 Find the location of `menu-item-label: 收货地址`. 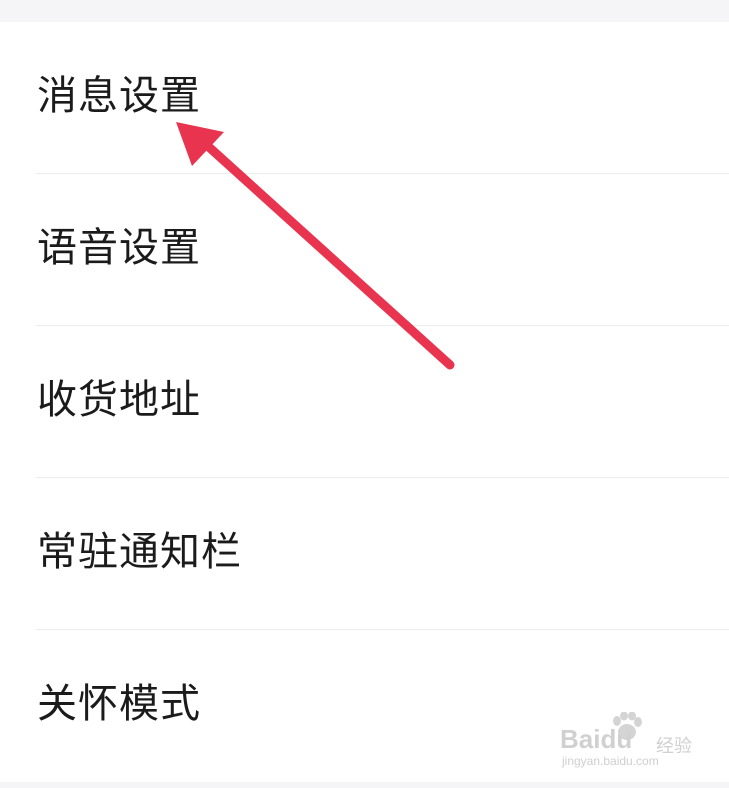

menu-item-label: 收货地址 is located at coordinates (119, 400).